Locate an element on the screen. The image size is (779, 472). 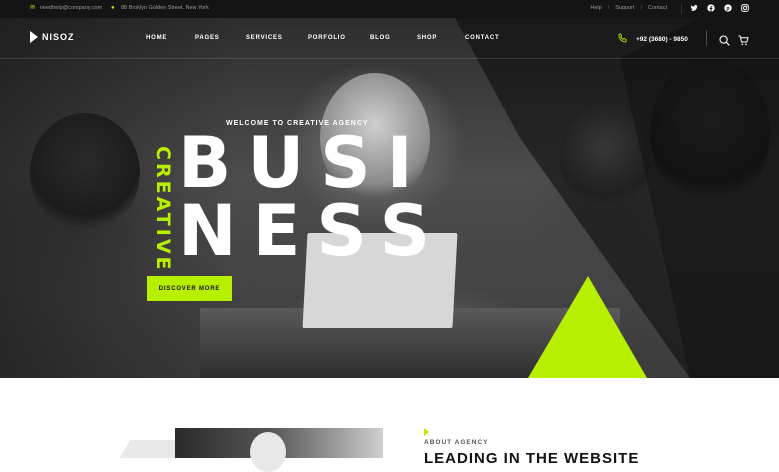
menu-item-home: HOME is located at coordinates (156, 38).